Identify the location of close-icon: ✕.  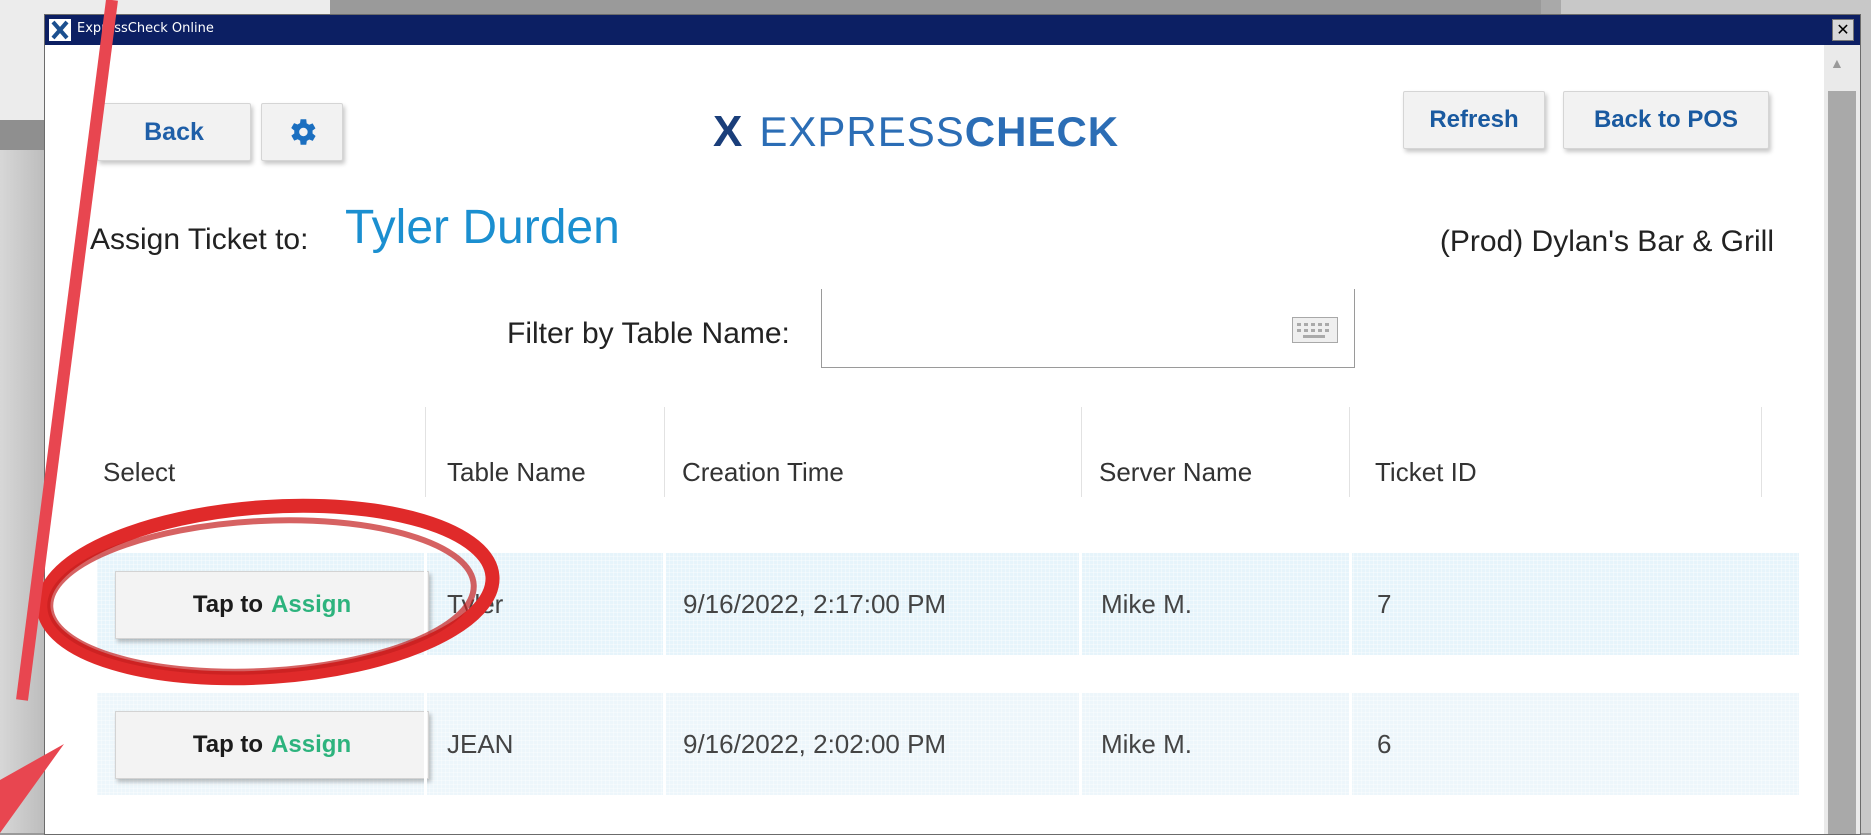
(1843, 30).